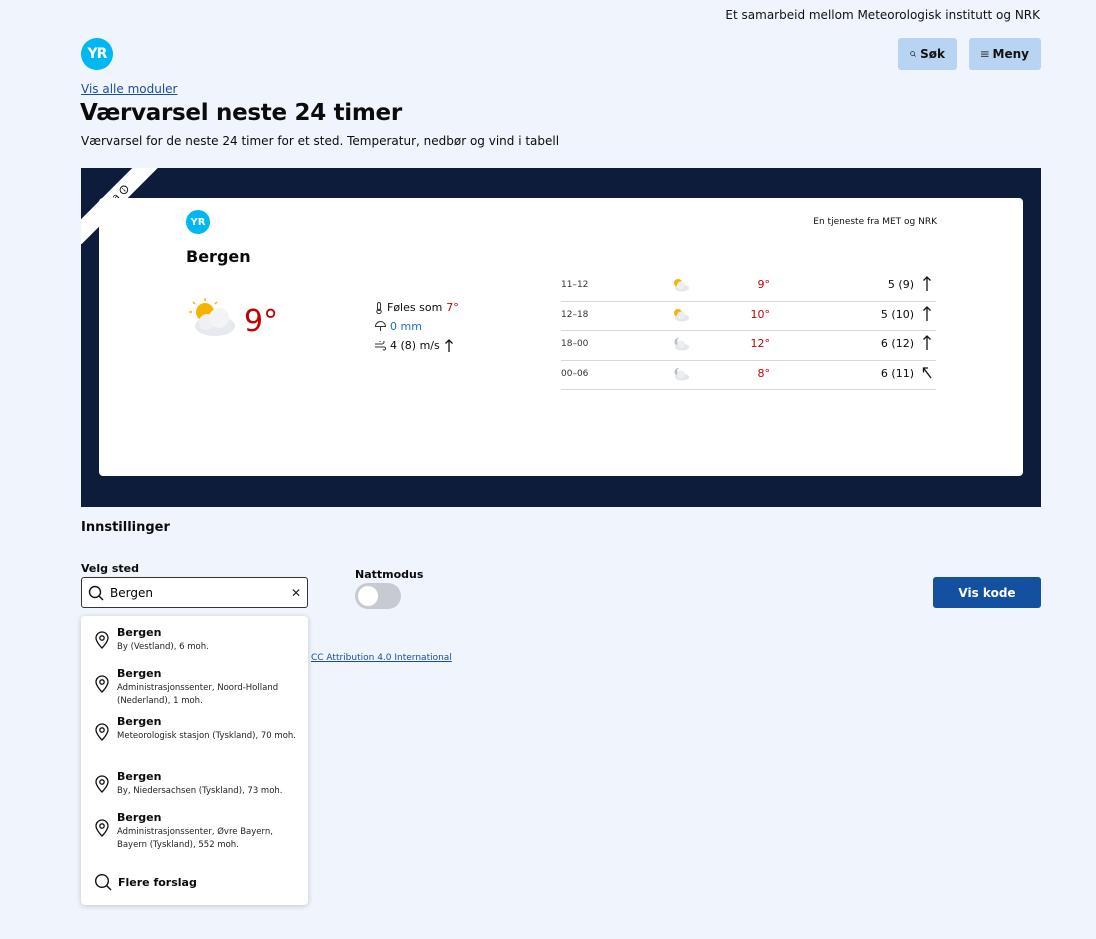 Image resolution: width=1096 pixels, height=939 pixels. What do you see at coordinates (897, 314) in the screenshot?
I see `forecast-wind: 5 (10)` at bounding box center [897, 314].